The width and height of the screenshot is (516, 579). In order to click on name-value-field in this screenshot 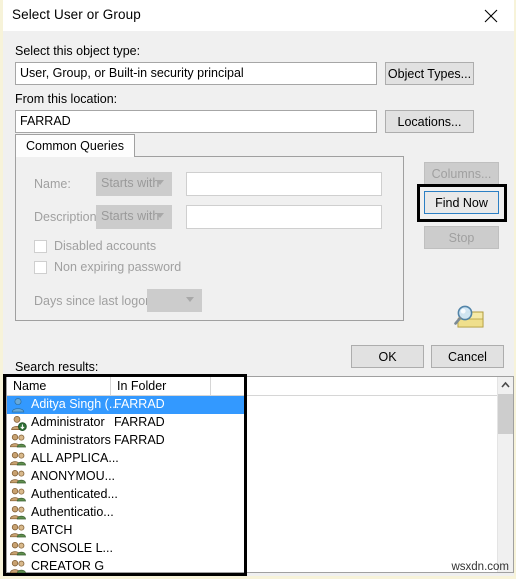, I will do `click(284, 184)`.